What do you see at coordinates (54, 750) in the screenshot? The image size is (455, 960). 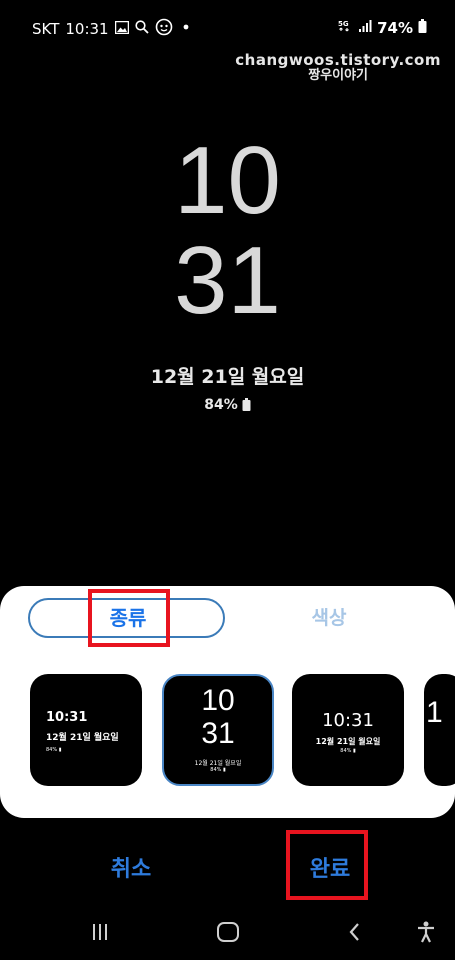 I see `style1-battery: 84% ▮` at bounding box center [54, 750].